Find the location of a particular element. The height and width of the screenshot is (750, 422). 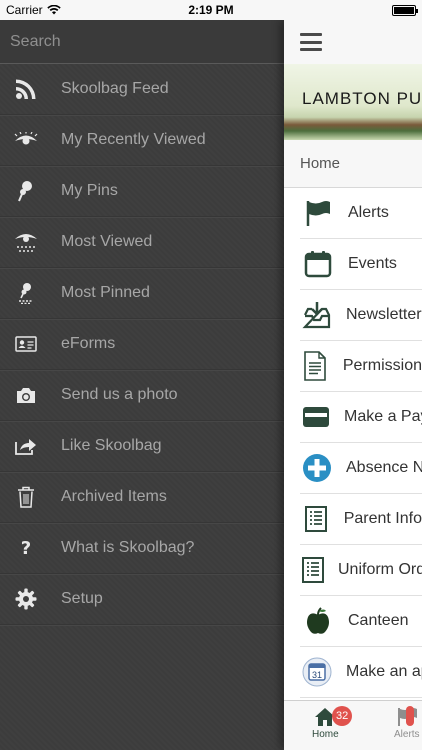

battery-icon is located at coordinates (405, 10).